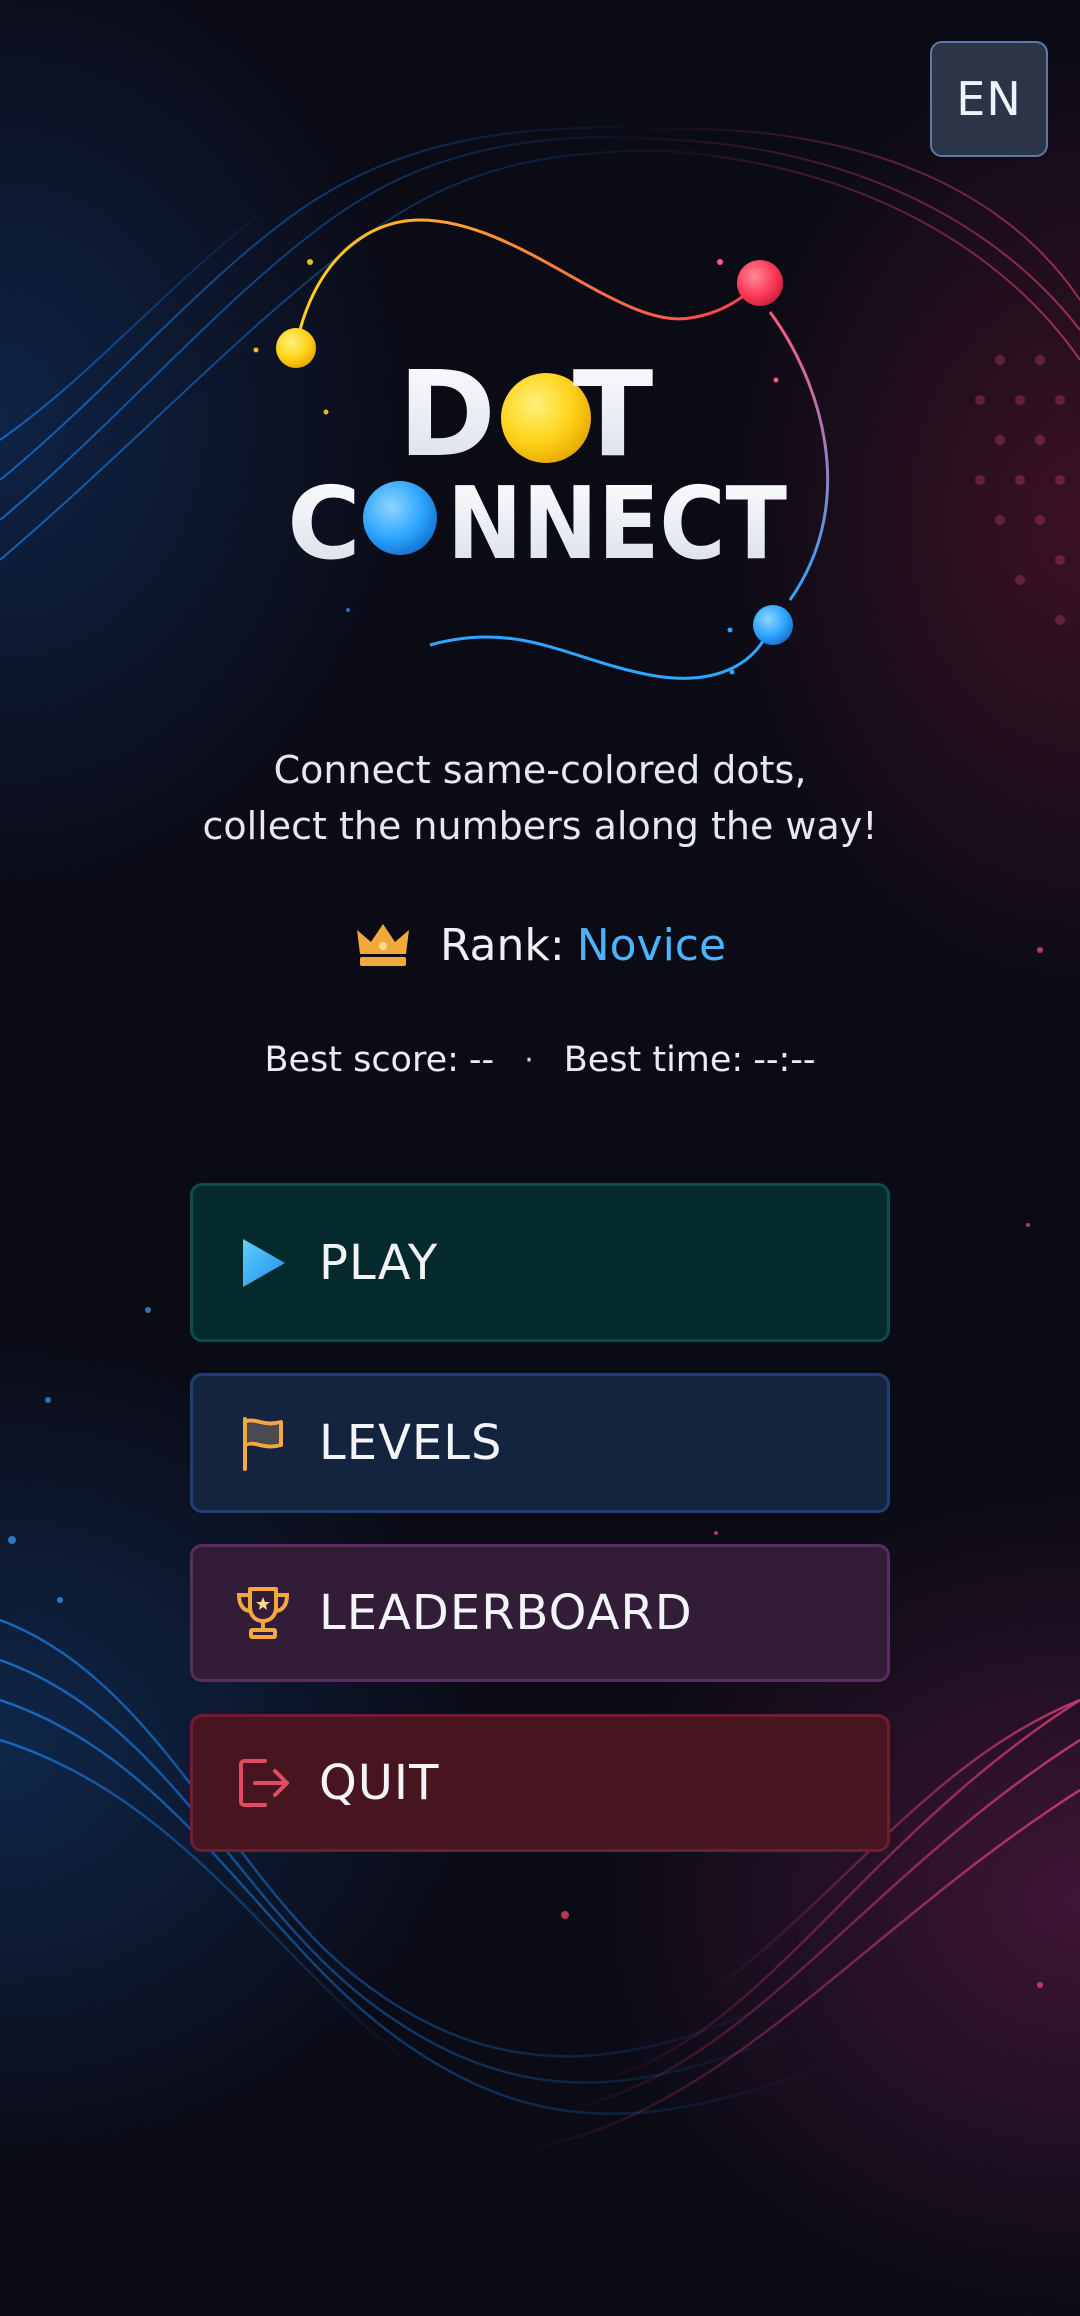  What do you see at coordinates (447, 414) in the screenshot?
I see `logo-letter-d: D` at bounding box center [447, 414].